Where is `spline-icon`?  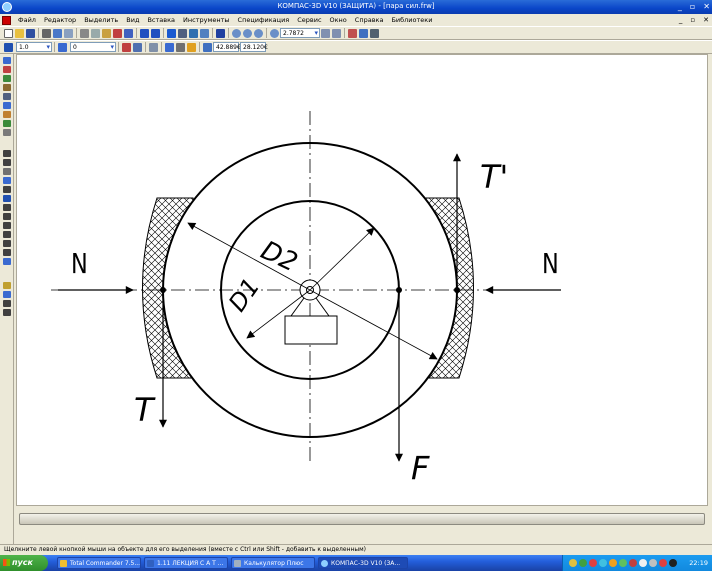
spline-icon is located at coordinates (7, 312).